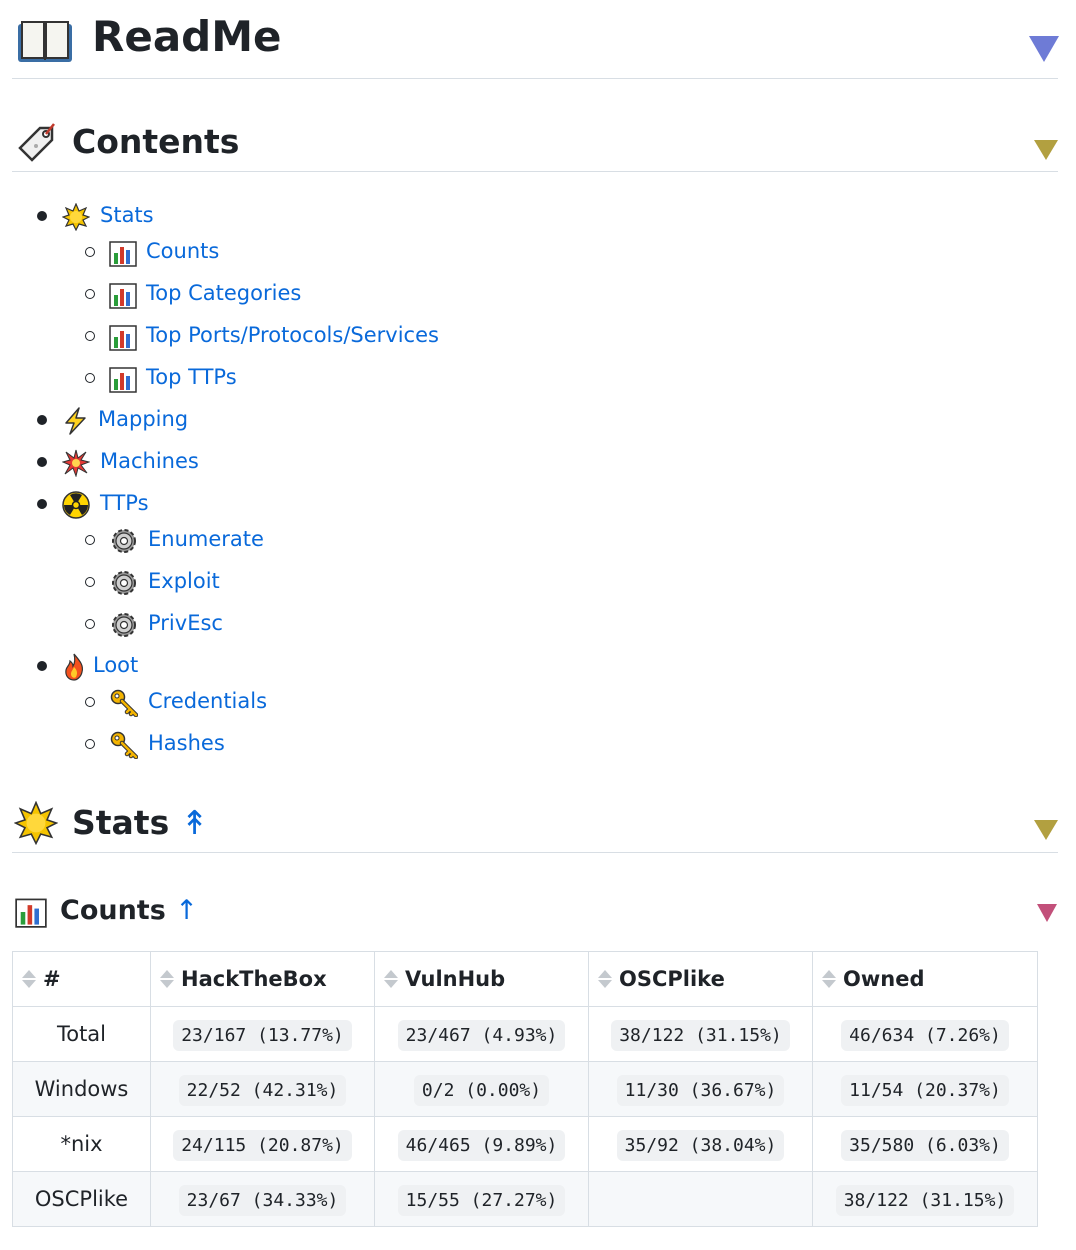  Describe the element at coordinates (81, 1144) in the screenshot. I see `row-label: *nix` at that location.